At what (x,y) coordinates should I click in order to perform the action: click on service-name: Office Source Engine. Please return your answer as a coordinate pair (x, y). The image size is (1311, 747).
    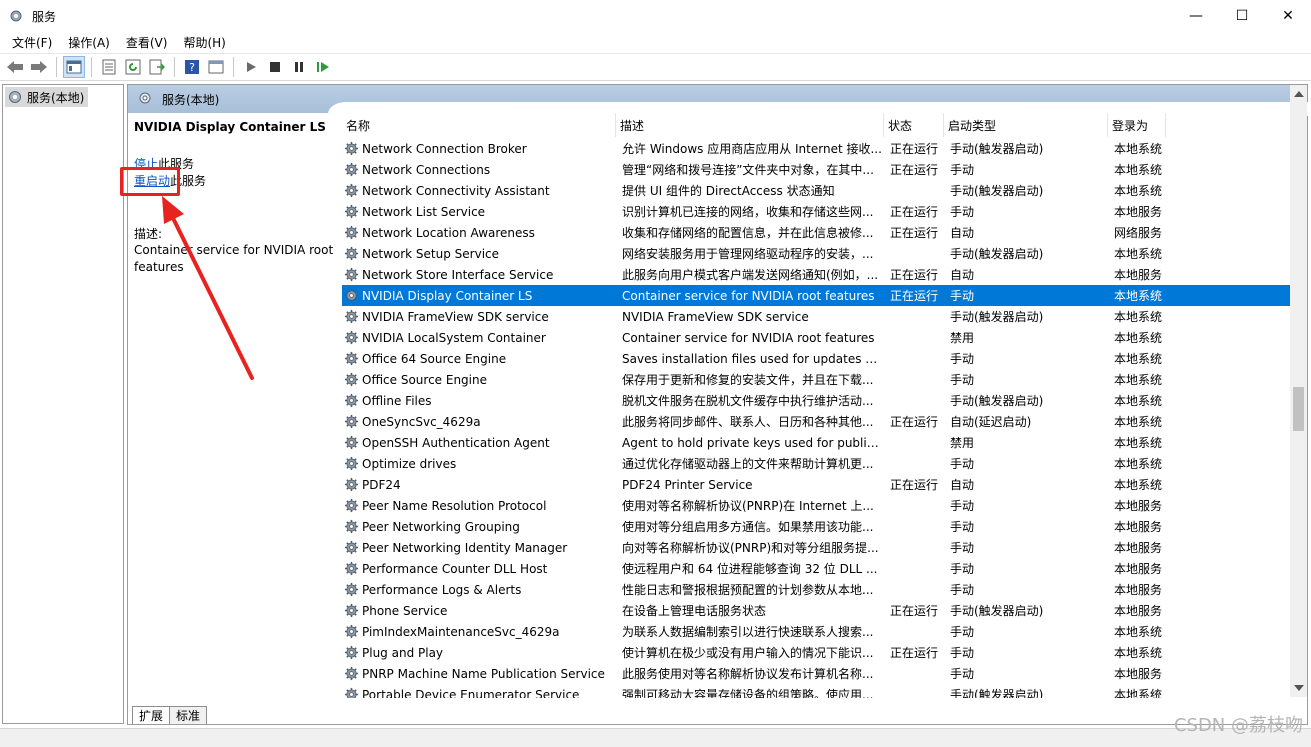
    Looking at the image, I should click on (424, 379).